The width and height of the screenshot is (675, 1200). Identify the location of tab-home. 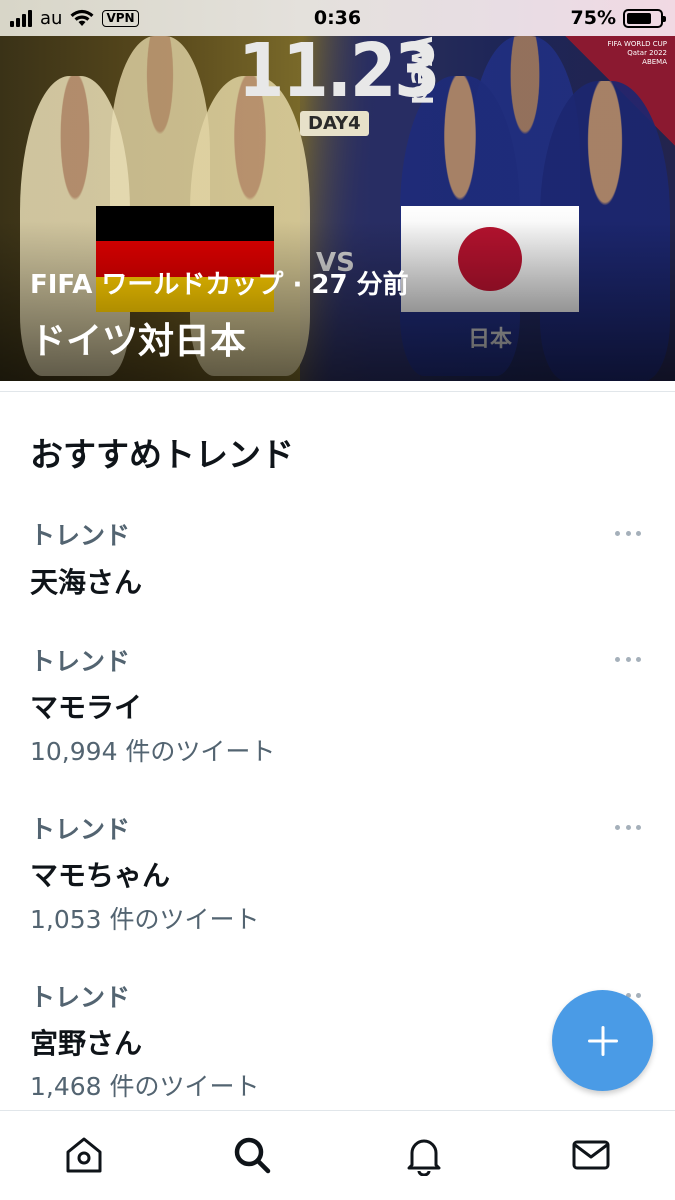
(84, 1155).